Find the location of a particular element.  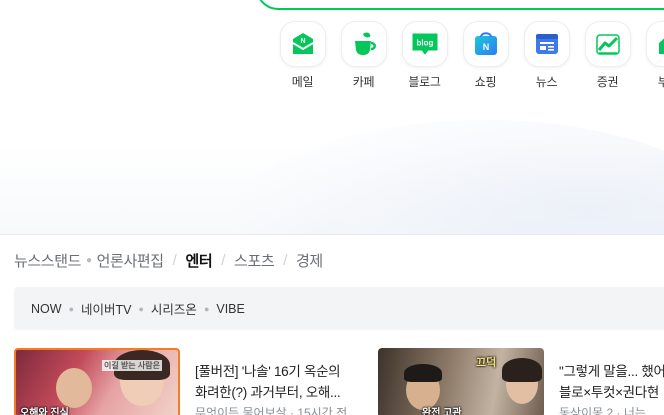

shortcut-blog: blog 블로그 is located at coordinates (424, 55).